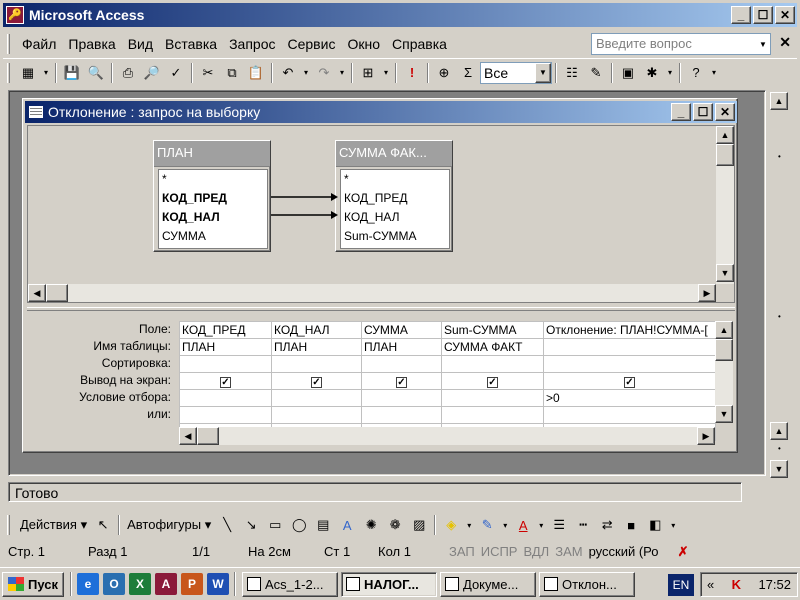  I want to click on status-trk: ИСПР, so click(499, 552).